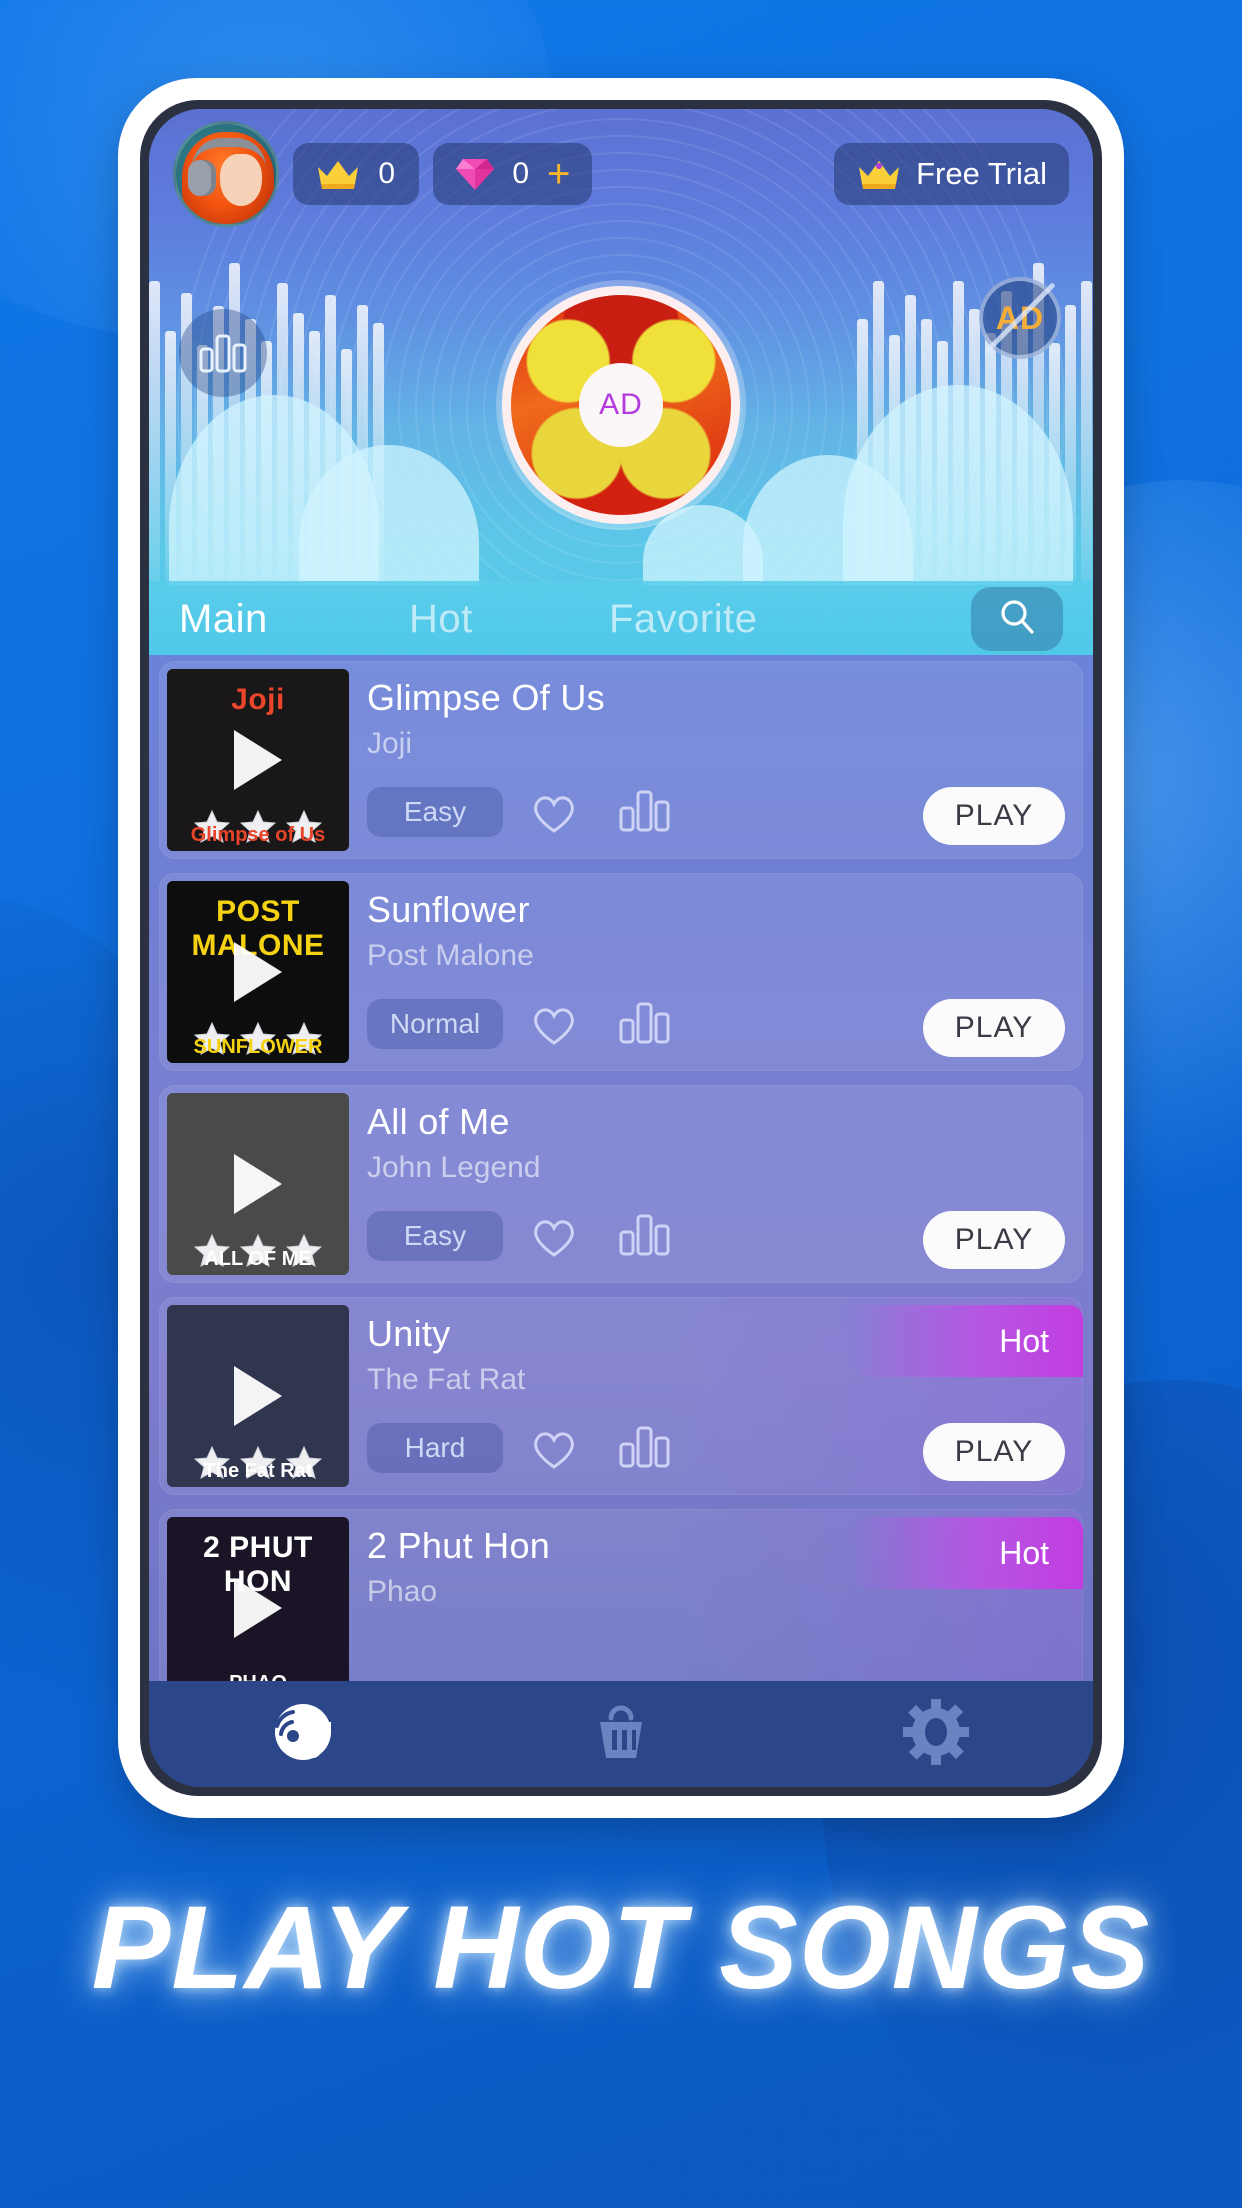 This screenshot has width=1242, height=2208. I want to click on song-title: Glimpse Of Us, so click(486, 697).